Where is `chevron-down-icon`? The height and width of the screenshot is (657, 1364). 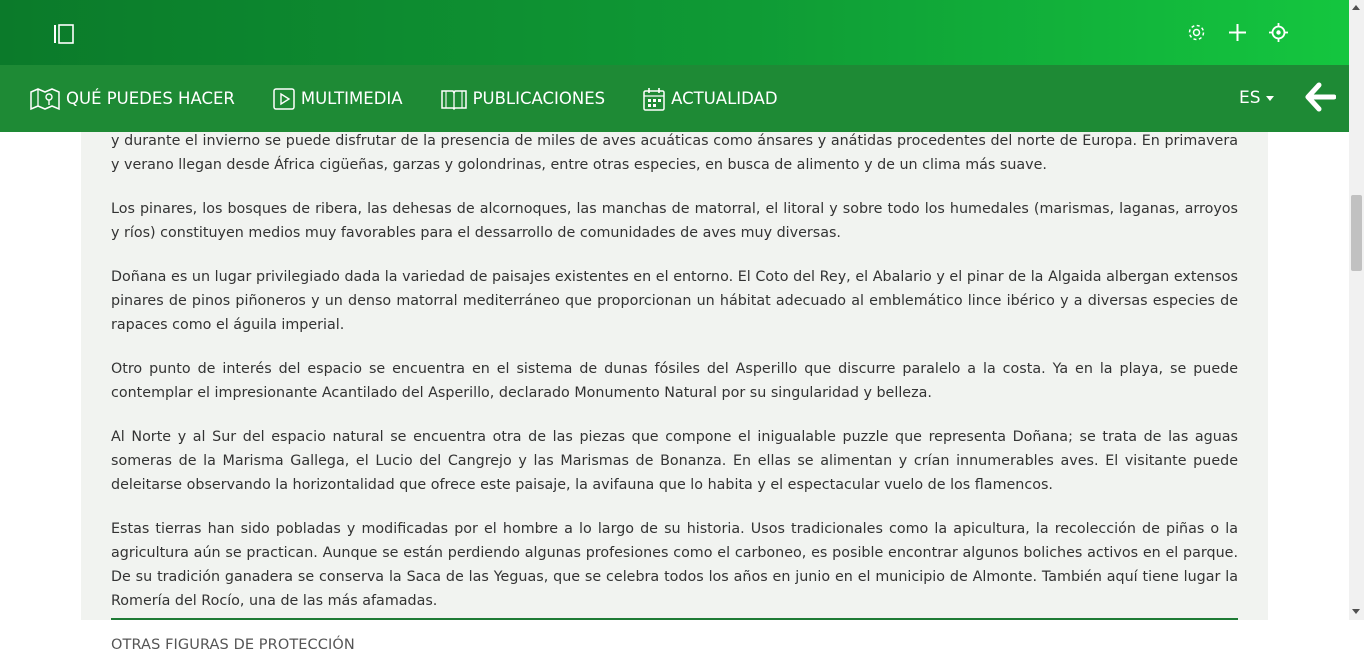 chevron-down-icon is located at coordinates (1269, 98).